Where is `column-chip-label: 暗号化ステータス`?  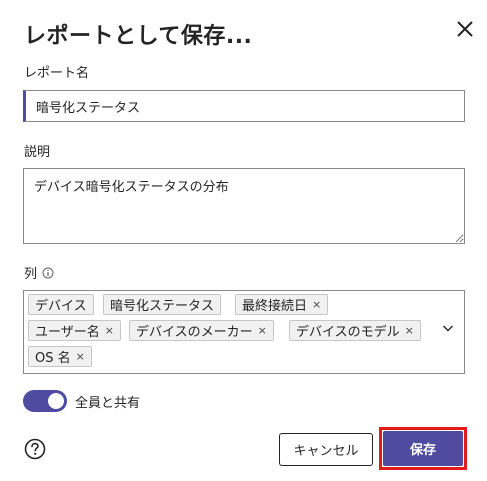
column-chip-label: 暗号化ステータス is located at coordinates (162, 306).